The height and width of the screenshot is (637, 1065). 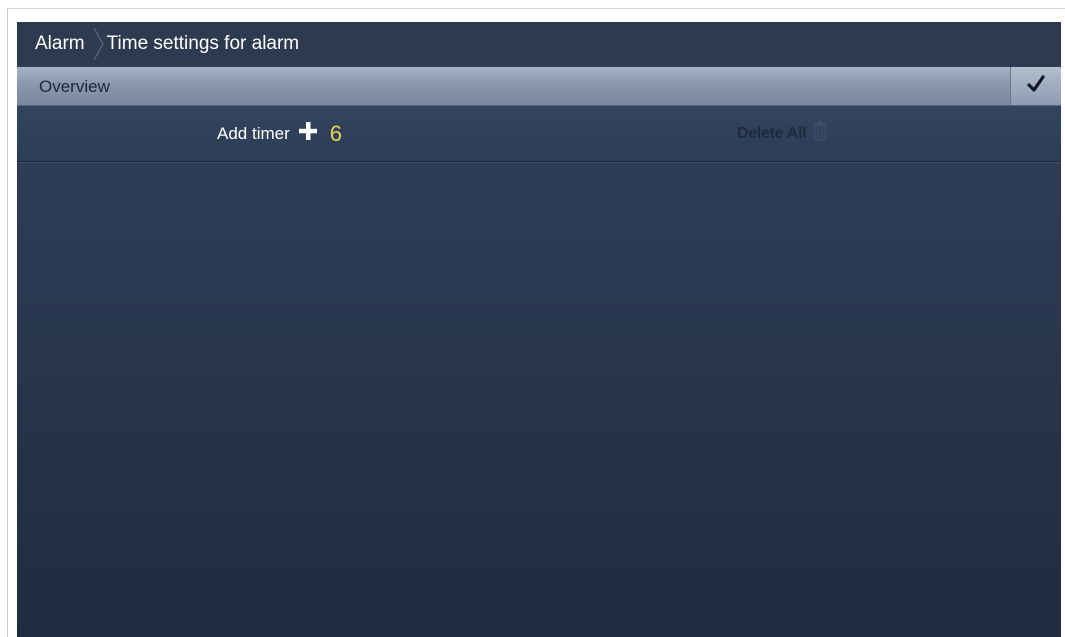 What do you see at coordinates (74, 86) in the screenshot?
I see `overview-title: Overview` at bounding box center [74, 86].